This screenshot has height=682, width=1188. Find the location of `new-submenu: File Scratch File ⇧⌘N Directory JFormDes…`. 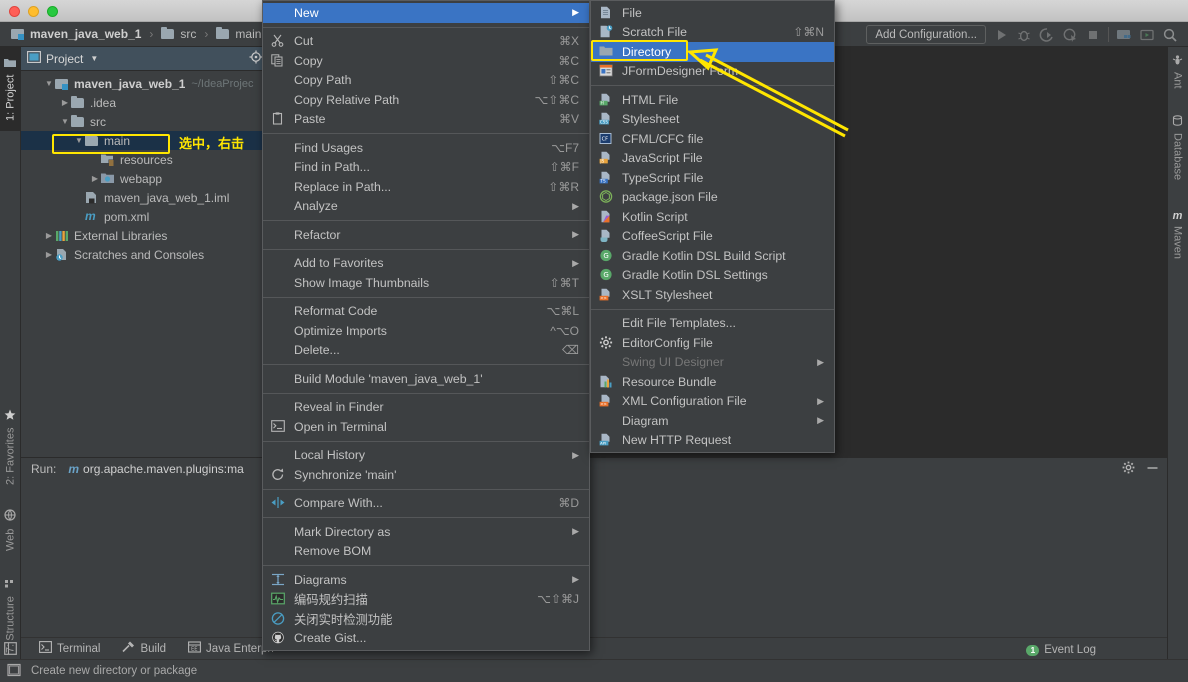

new-submenu: File Scratch File ⇧⌘N Directory JFormDes… is located at coordinates (712, 226).